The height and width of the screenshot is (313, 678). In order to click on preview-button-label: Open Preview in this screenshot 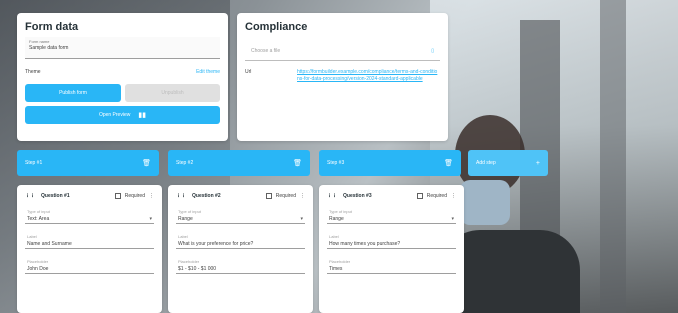, I will do `click(114, 115)`.